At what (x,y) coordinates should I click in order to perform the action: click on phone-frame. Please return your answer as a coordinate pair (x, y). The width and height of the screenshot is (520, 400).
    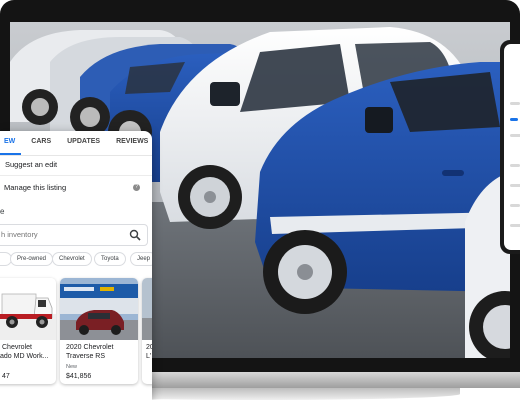
    Looking at the image, I should click on (510, 147).